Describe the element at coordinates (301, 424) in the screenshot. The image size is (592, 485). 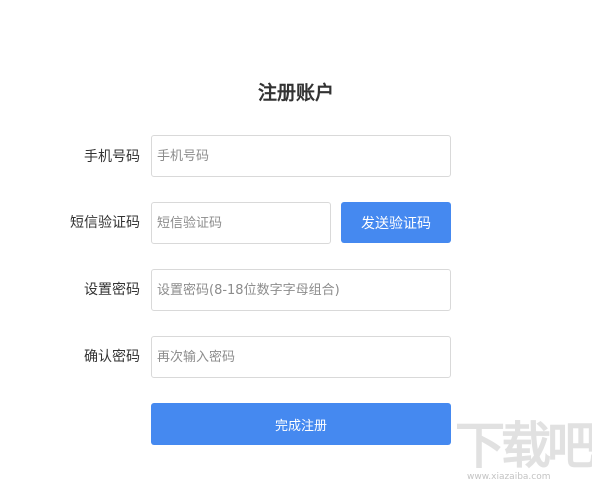
I see `submit-register-button: 完成注册` at that location.